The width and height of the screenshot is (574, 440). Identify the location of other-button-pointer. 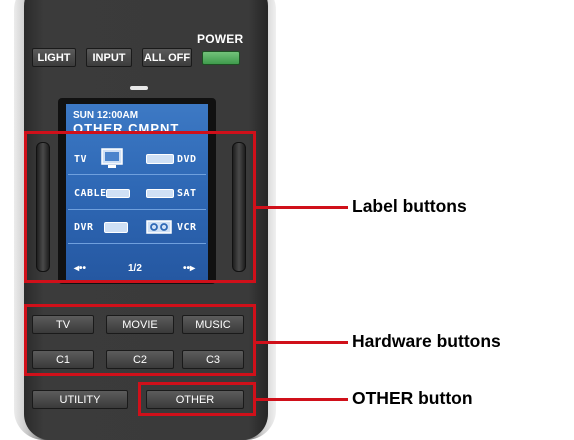
(302, 399).